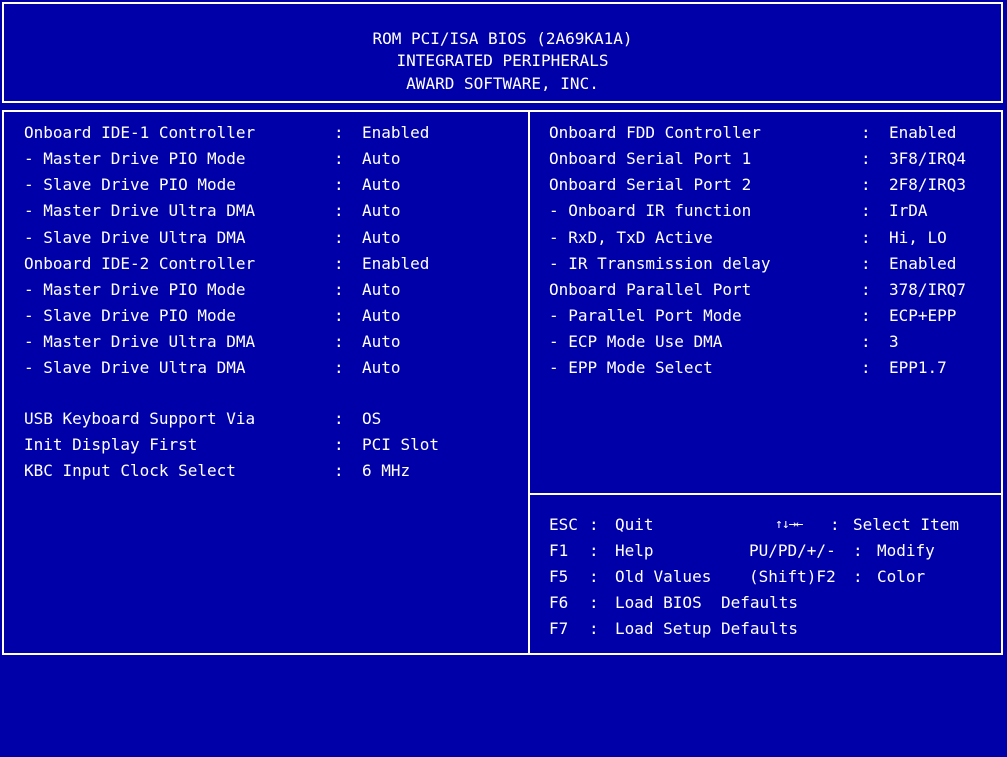  I want to click on setting-parallel-port-mode: - Parallel Port Mode : ECP+EPP, so click(775, 316).